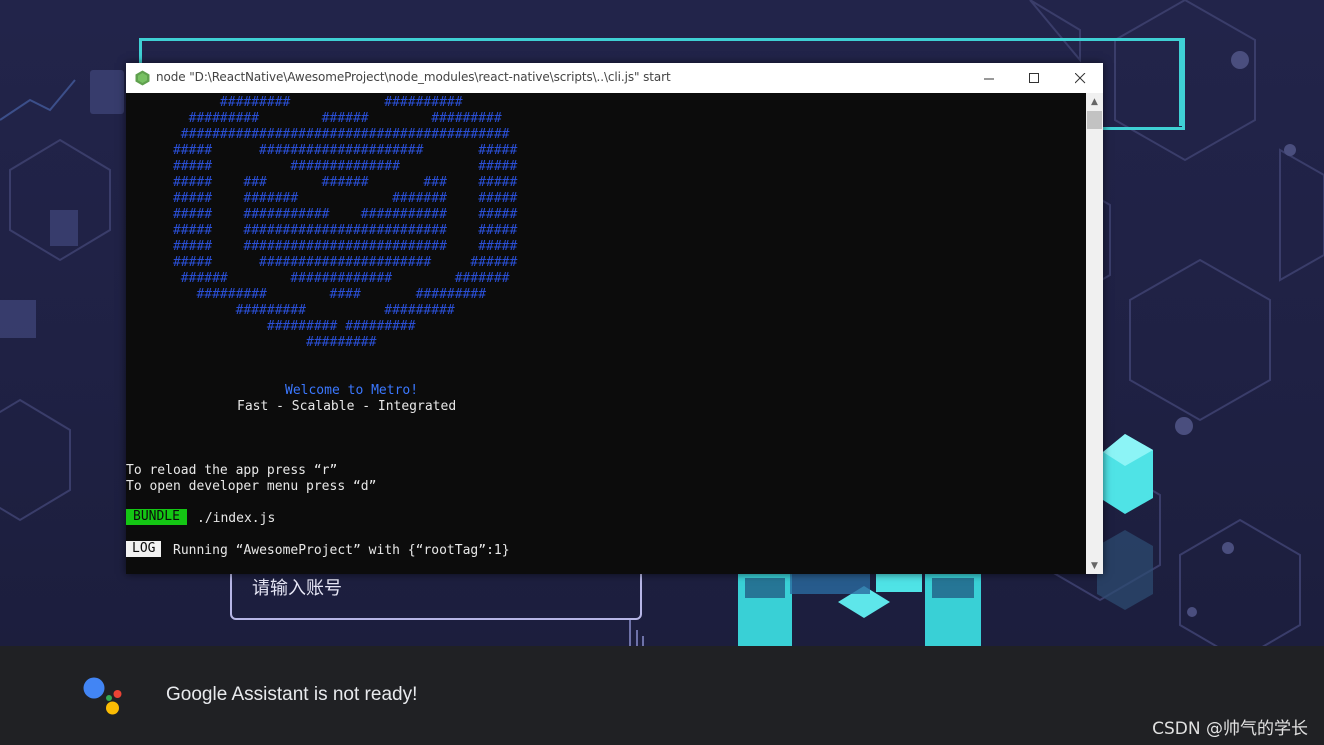  I want to click on scrollbar-thumb, so click(1094, 120).